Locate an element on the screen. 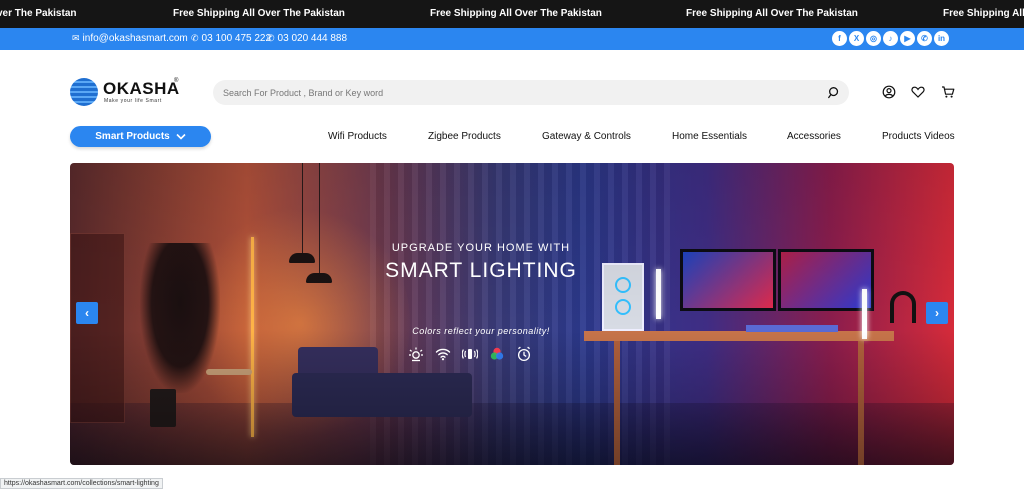 This screenshot has width=1024, height=489. next-slide-button: › is located at coordinates (937, 313).